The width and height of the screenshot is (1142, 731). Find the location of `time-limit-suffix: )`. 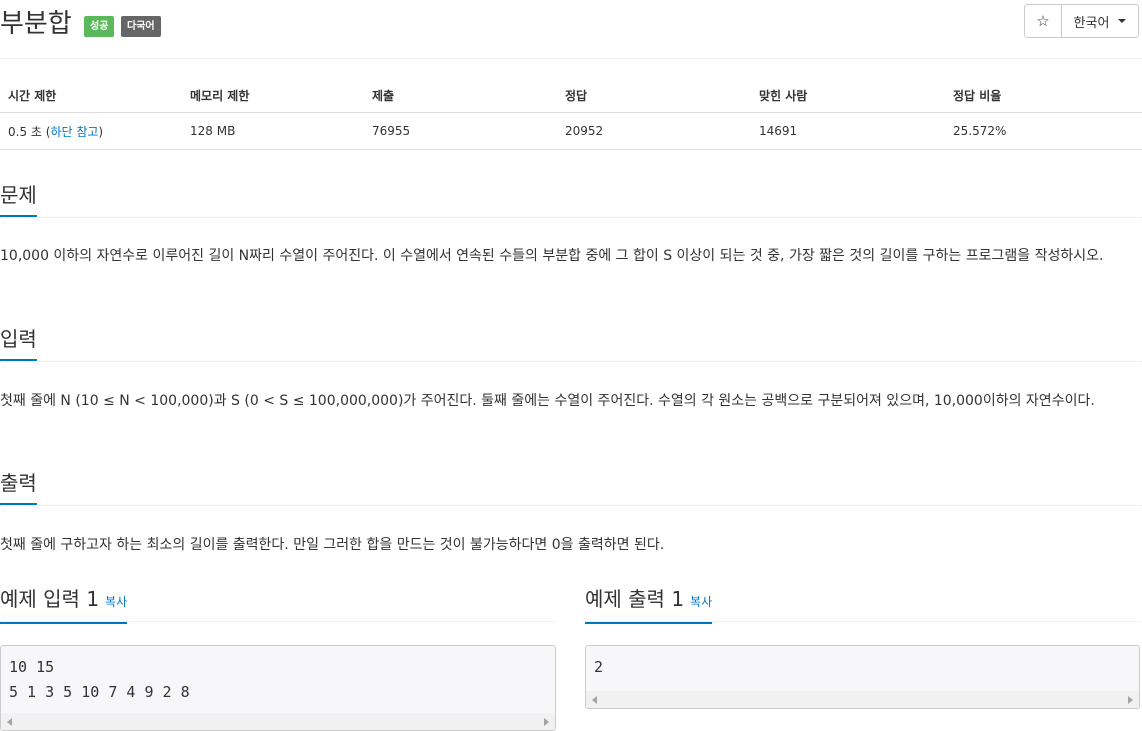

time-limit-suffix: ) is located at coordinates (101, 131).